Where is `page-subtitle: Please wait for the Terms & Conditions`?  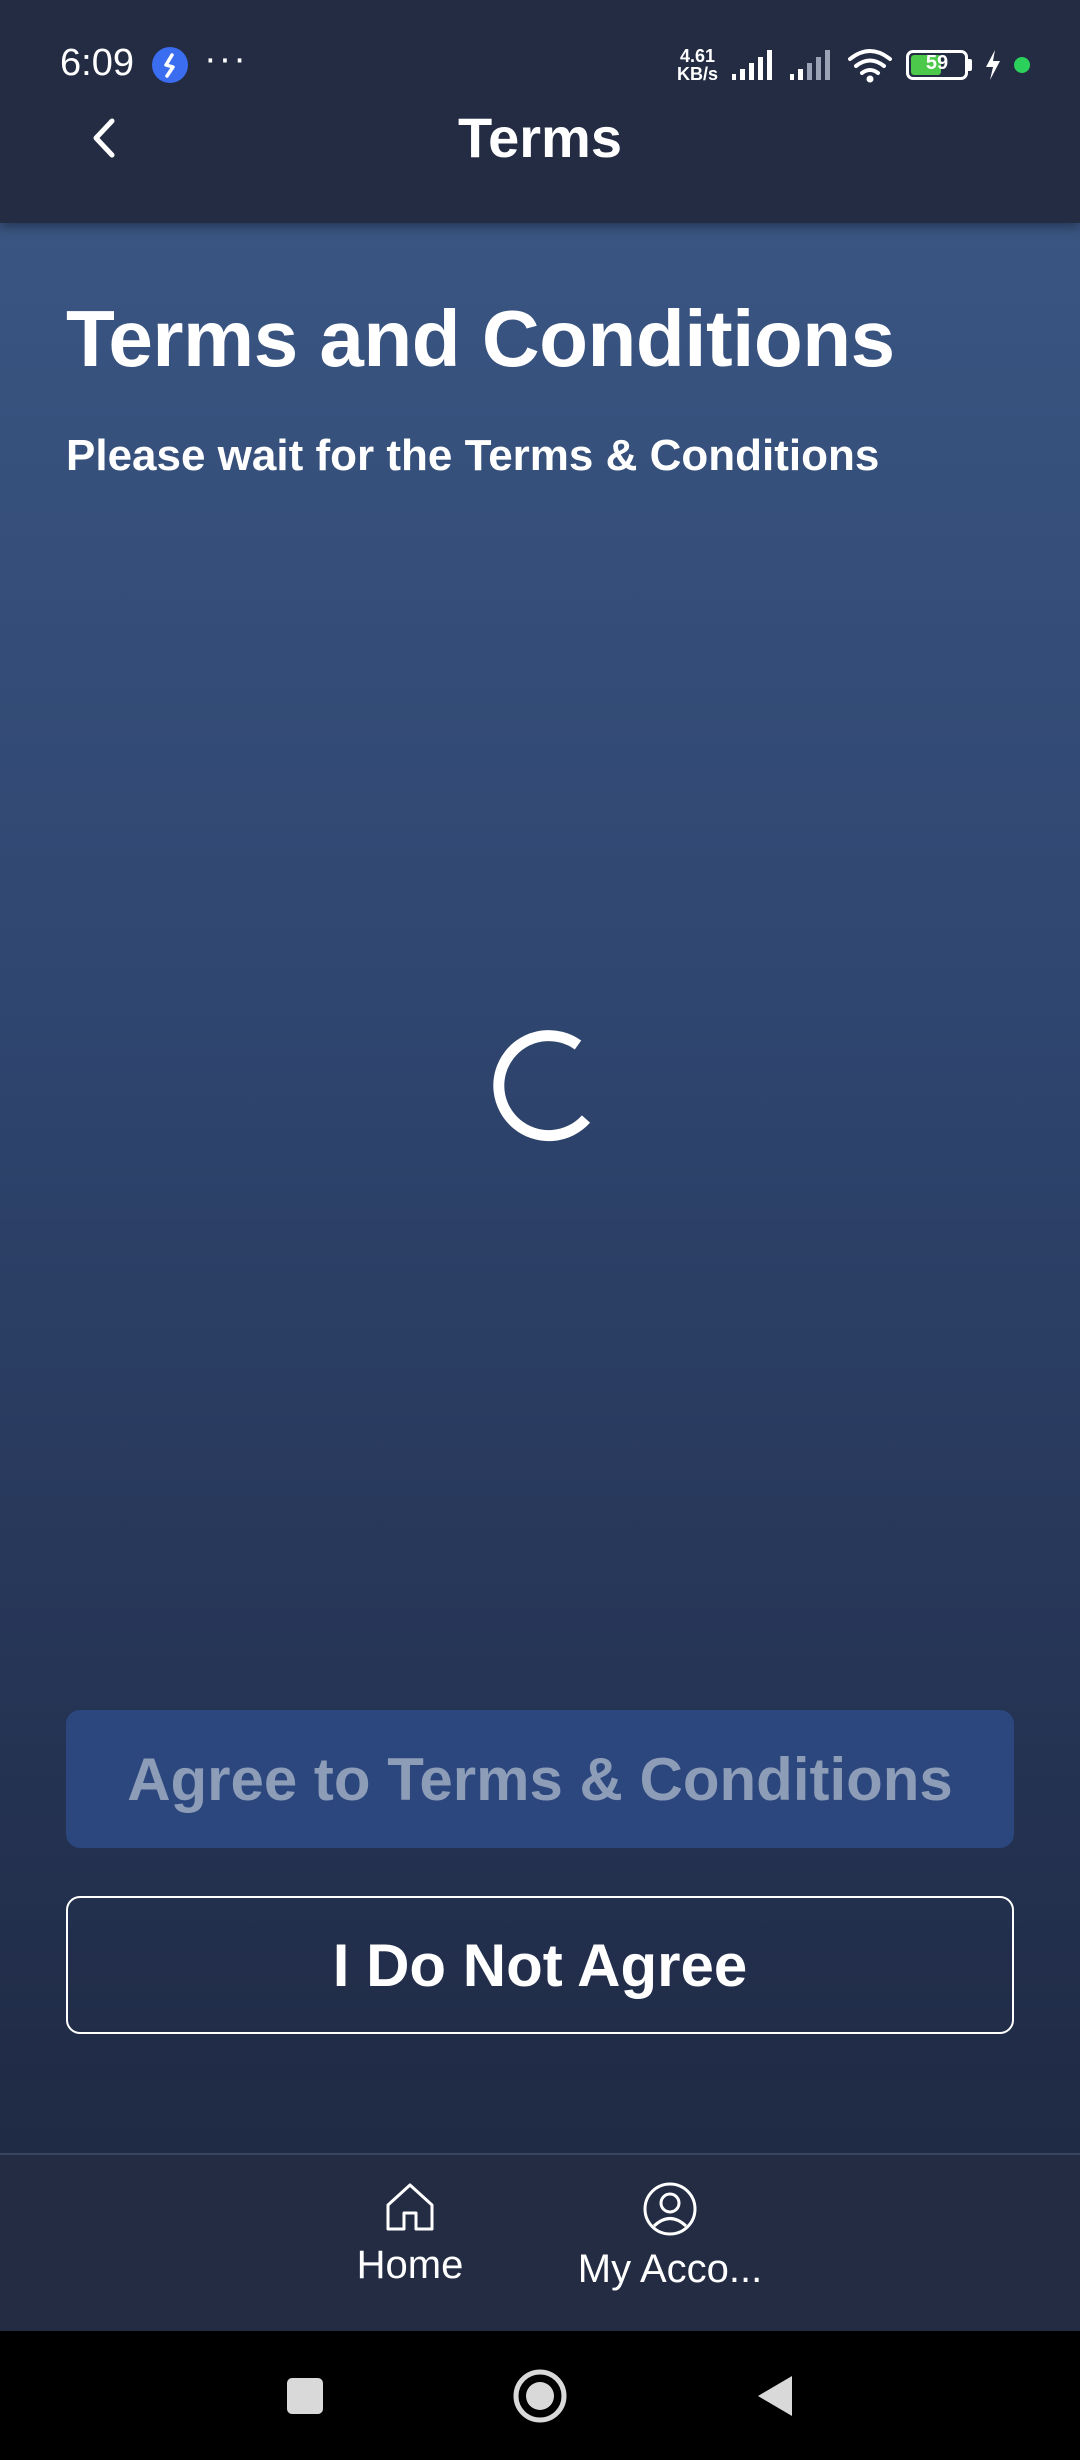
page-subtitle: Please wait for the Terms & Conditions is located at coordinates (473, 455).